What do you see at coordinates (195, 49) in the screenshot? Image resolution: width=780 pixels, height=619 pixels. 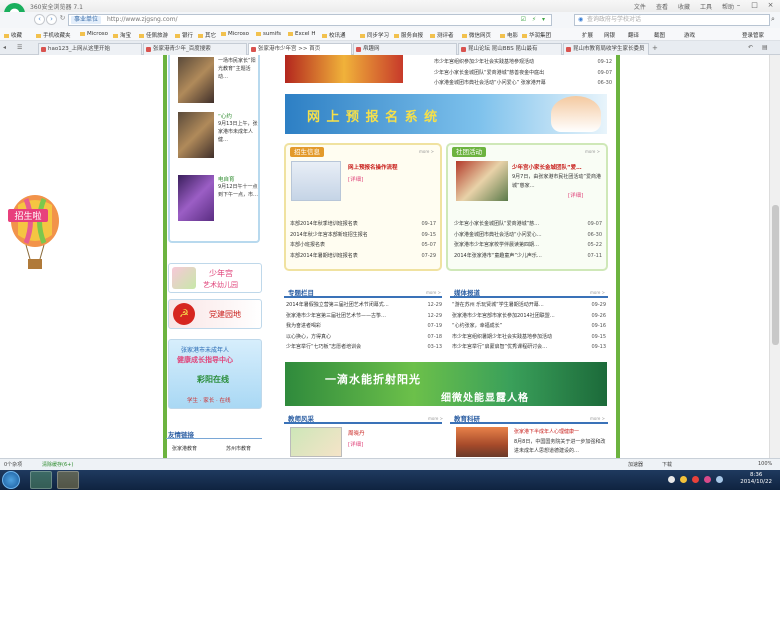 I see `tab-baidu-search: 张家港青少年_百度搜索` at bounding box center [195, 49].